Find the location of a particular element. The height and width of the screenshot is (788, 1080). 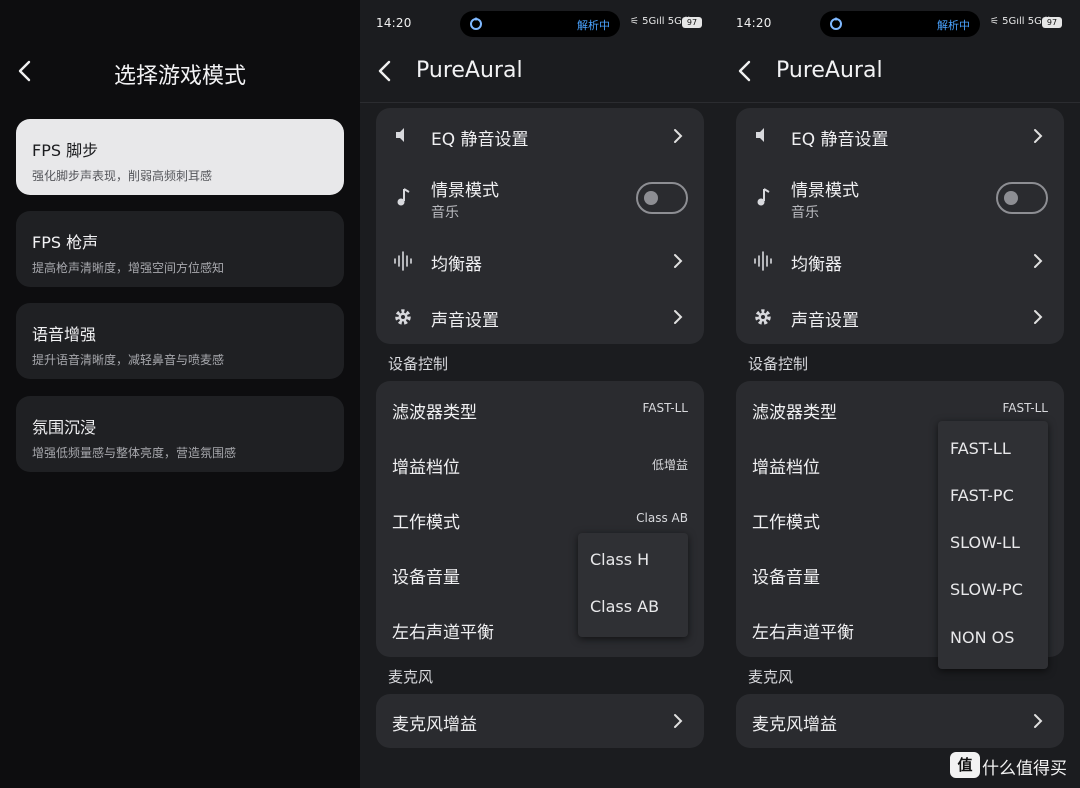

mode-card-voice-enhance: 语音增强 提升语音清晰度，减轻鼻音与喷麦感 is located at coordinates (180, 341).